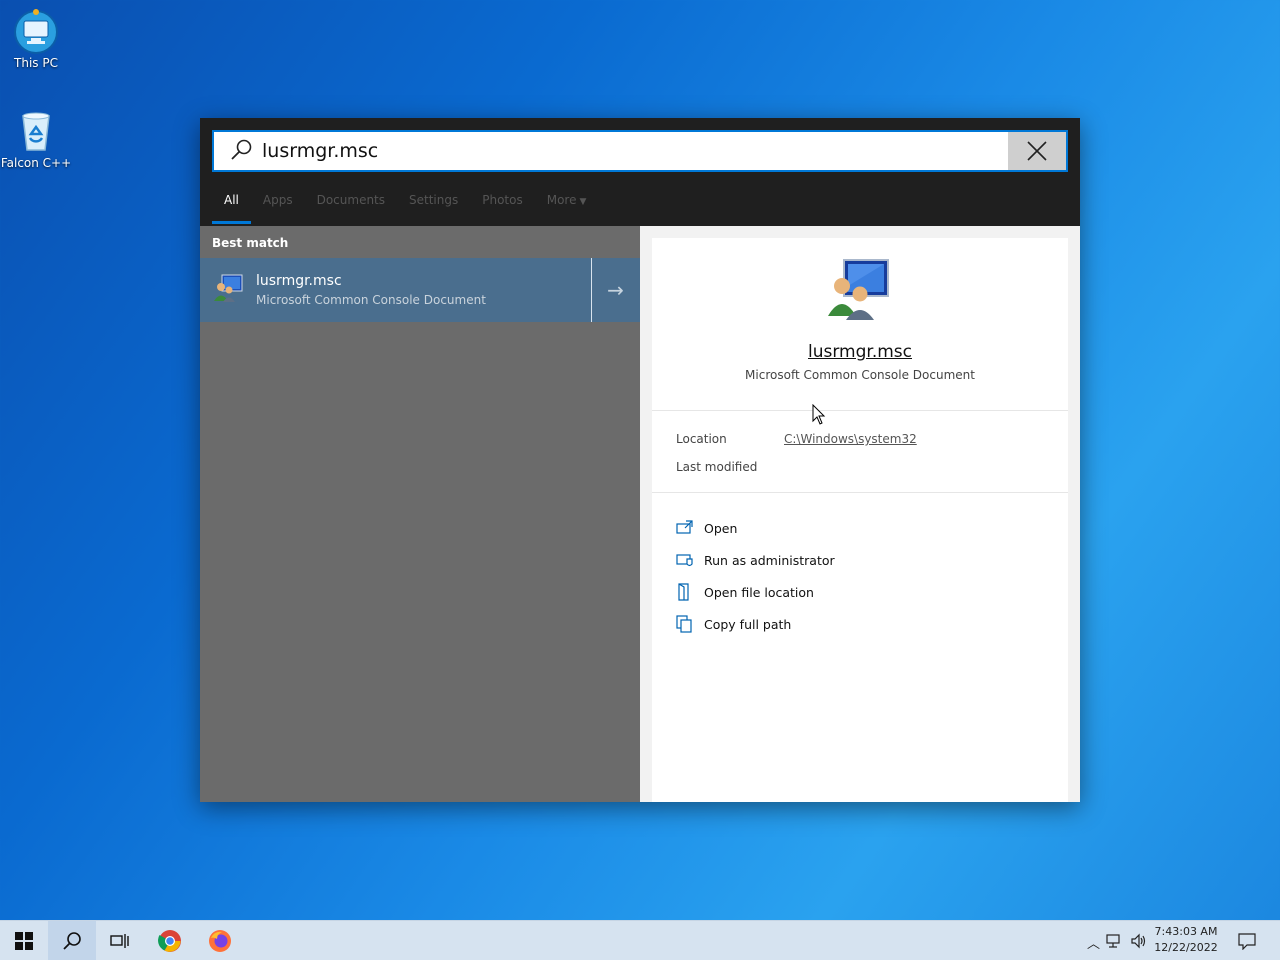 This screenshot has height=960, width=1280. Describe the element at coordinates (228, 290) in the screenshot. I see `users-console-icon` at that location.